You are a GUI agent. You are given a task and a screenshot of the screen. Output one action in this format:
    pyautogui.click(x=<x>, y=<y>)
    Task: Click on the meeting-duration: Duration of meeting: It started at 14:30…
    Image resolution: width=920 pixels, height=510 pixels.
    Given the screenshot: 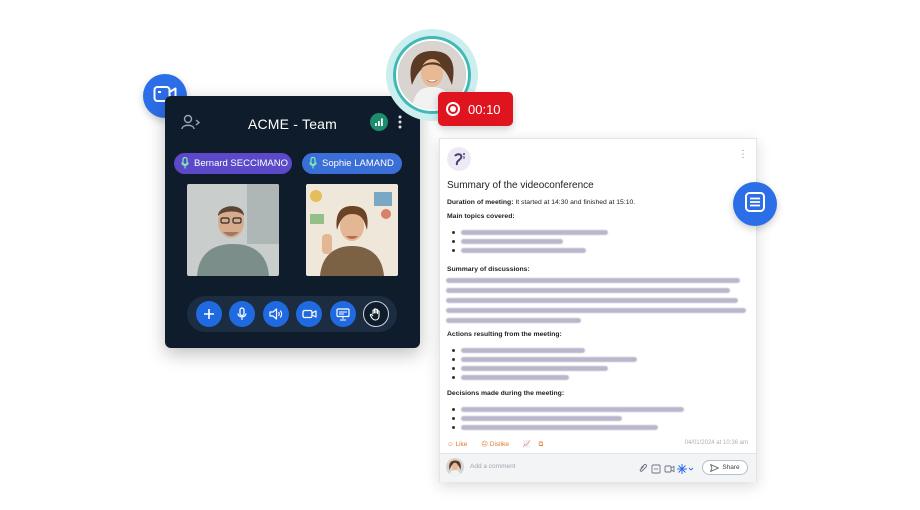 What is the action you would take?
    pyautogui.click(x=541, y=202)
    